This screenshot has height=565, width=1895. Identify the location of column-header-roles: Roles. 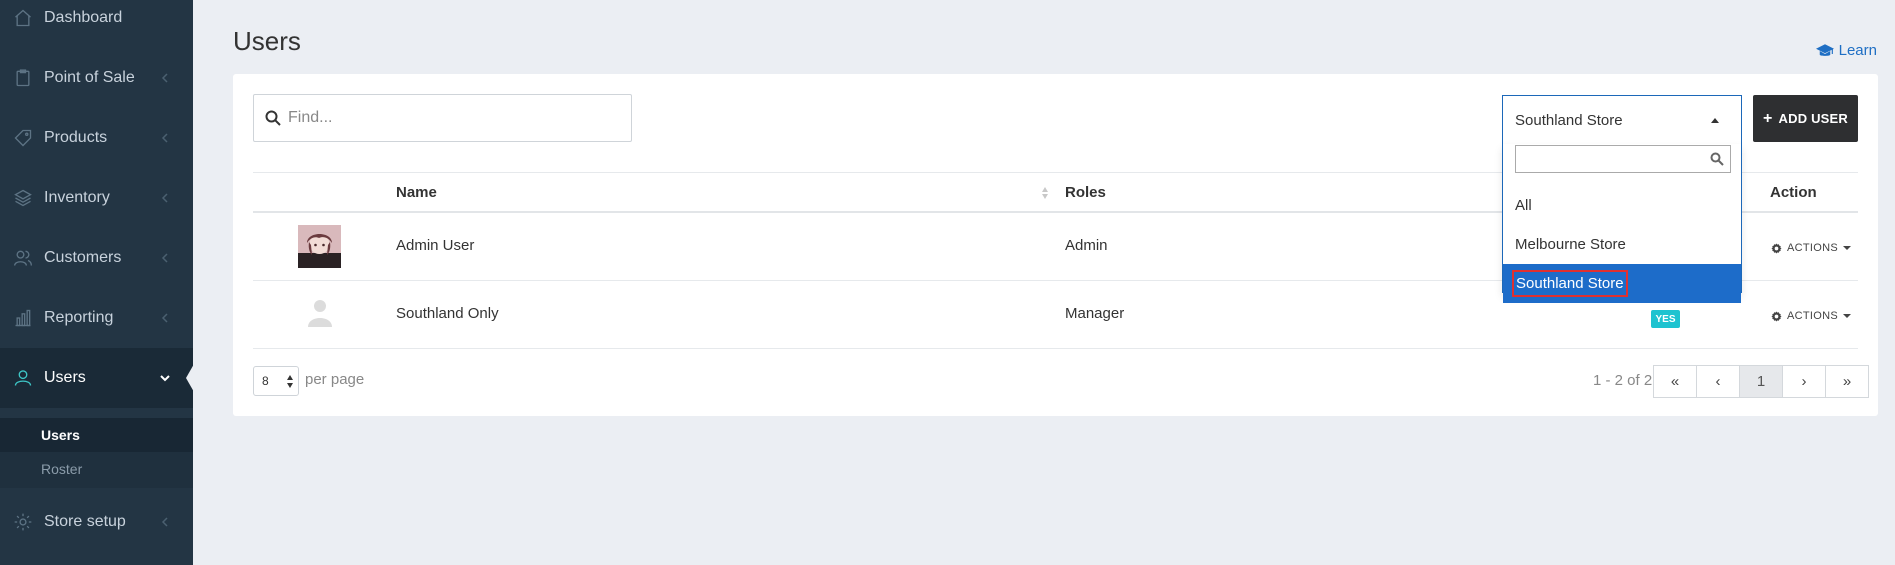
(1085, 192).